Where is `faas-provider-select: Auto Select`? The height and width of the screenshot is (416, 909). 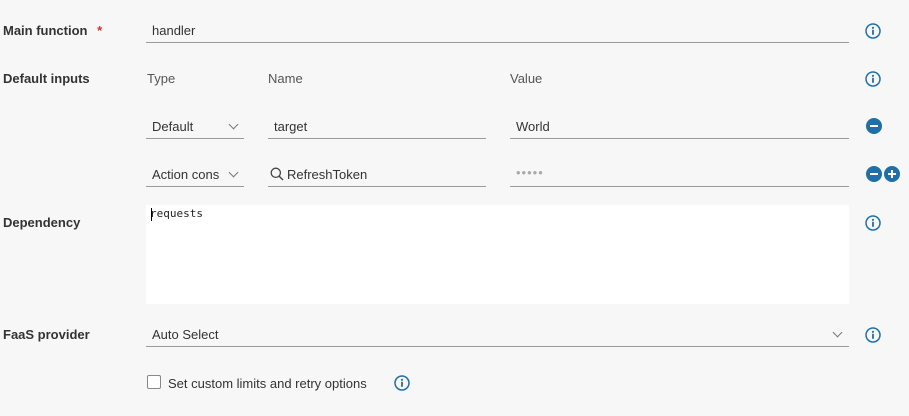
faas-provider-select: Auto Select is located at coordinates (497, 334).